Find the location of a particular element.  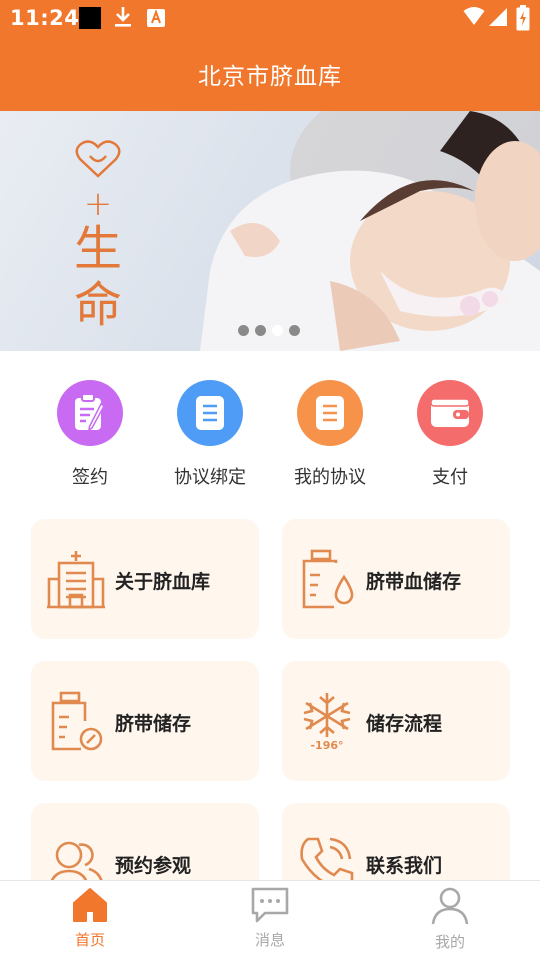

app-header: 北京市脐血库 is located at coordinates (270, 73).